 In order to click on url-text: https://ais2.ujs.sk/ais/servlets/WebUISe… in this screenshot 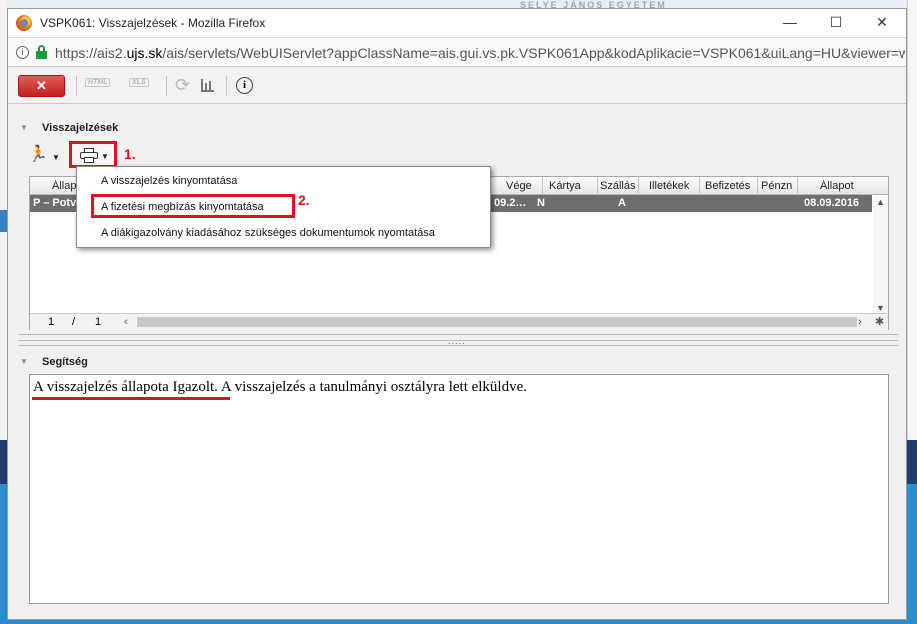, I will do `click(480, 53)`.